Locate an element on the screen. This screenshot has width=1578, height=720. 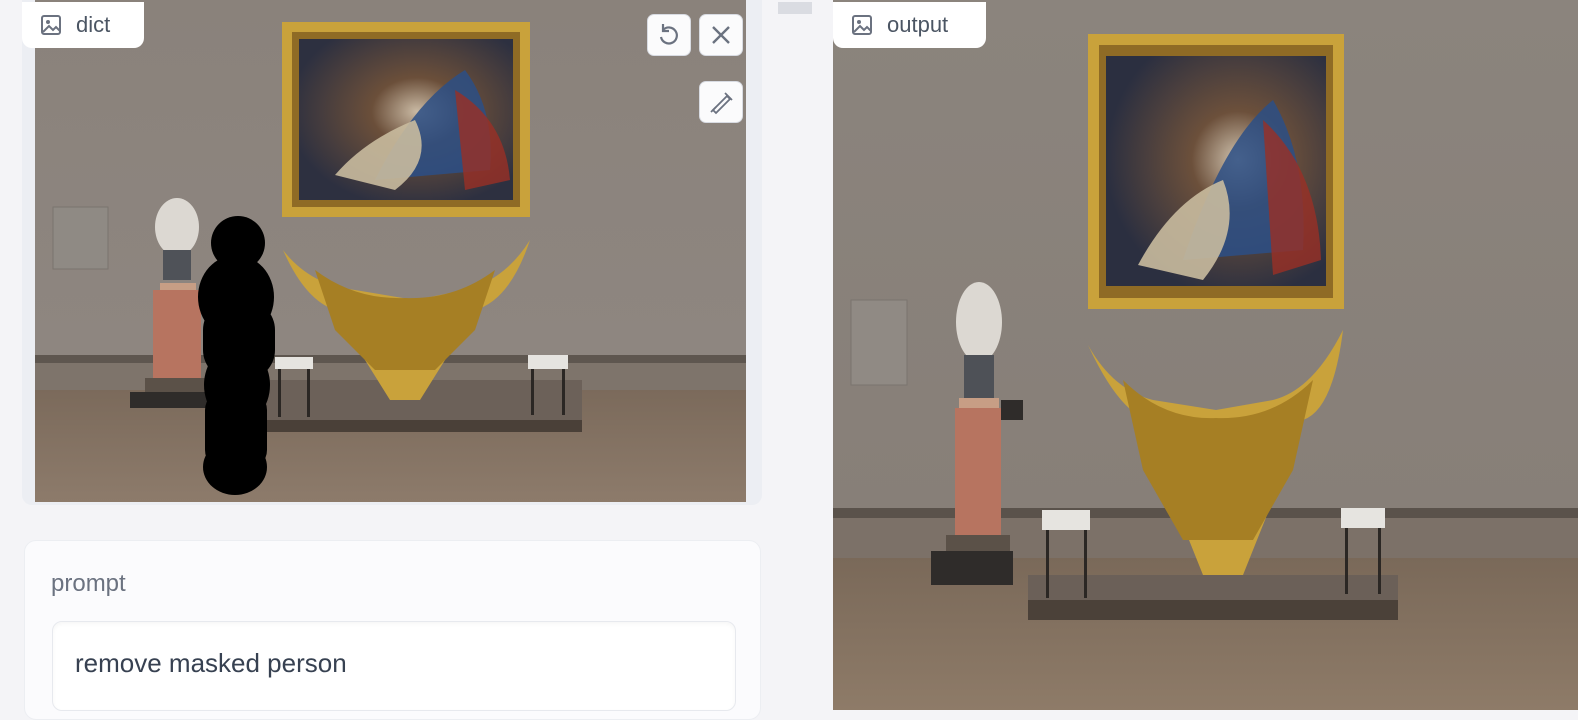
clear-image-button is located at coordinates (721, 35).